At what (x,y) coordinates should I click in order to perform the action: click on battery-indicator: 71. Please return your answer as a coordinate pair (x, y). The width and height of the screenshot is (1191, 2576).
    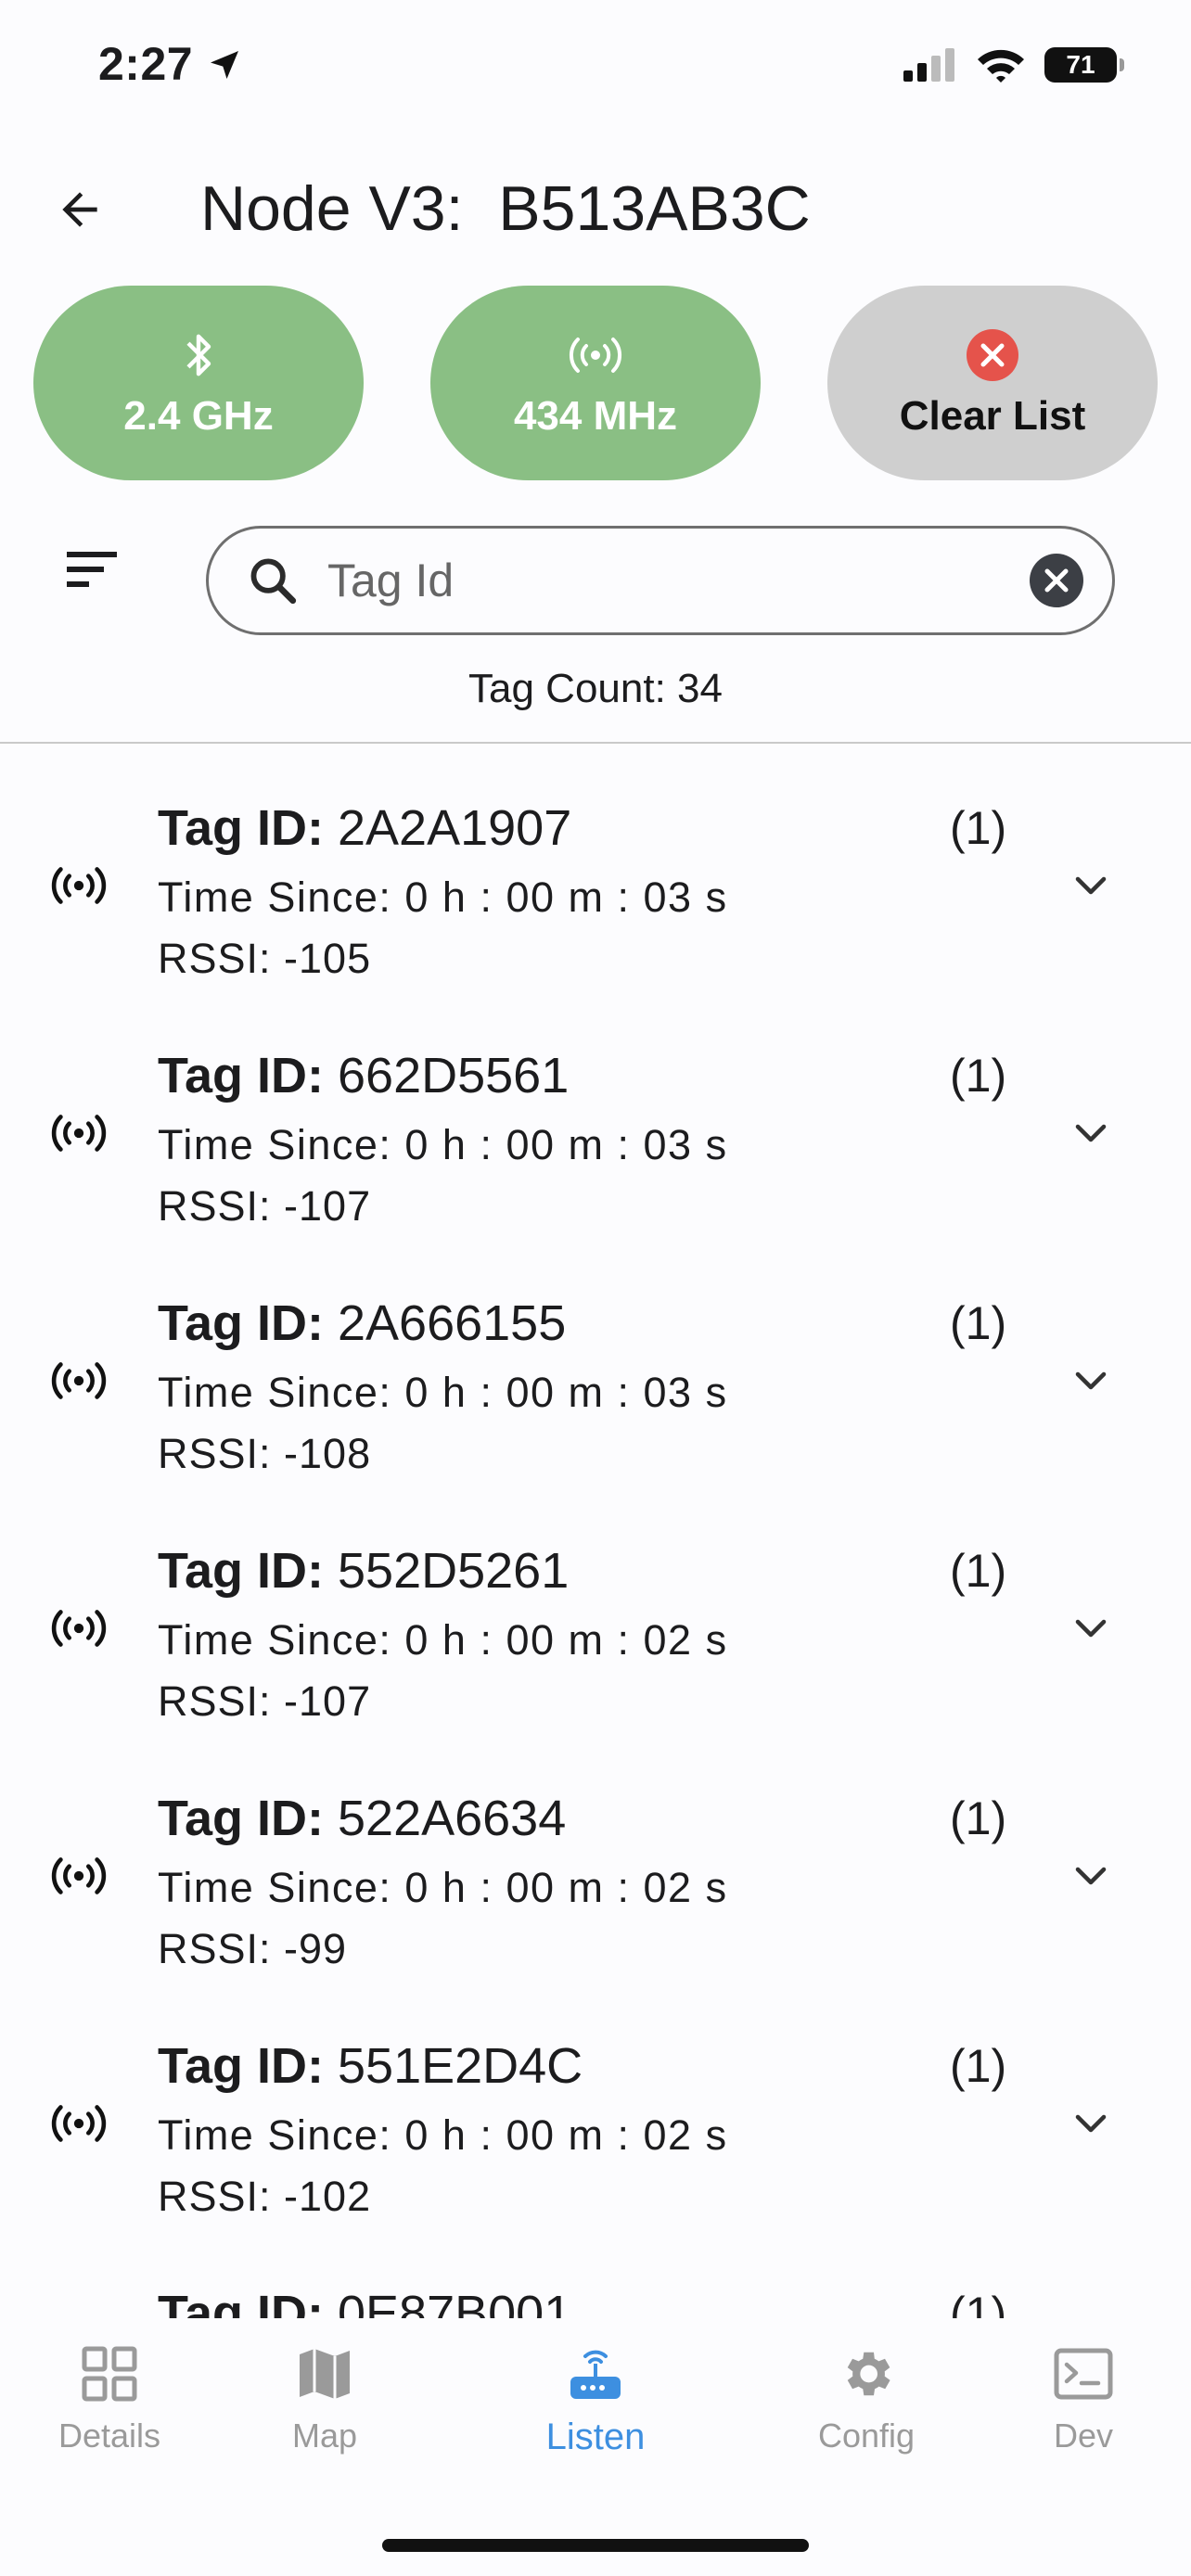
    Looking at the image, I should click on (1084, 65).